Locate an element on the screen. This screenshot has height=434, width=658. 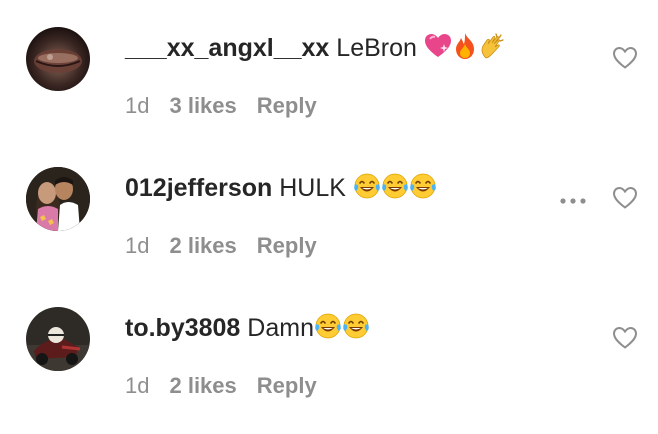
likes-count-button: 3 likes is located at coordinates (202, 105).